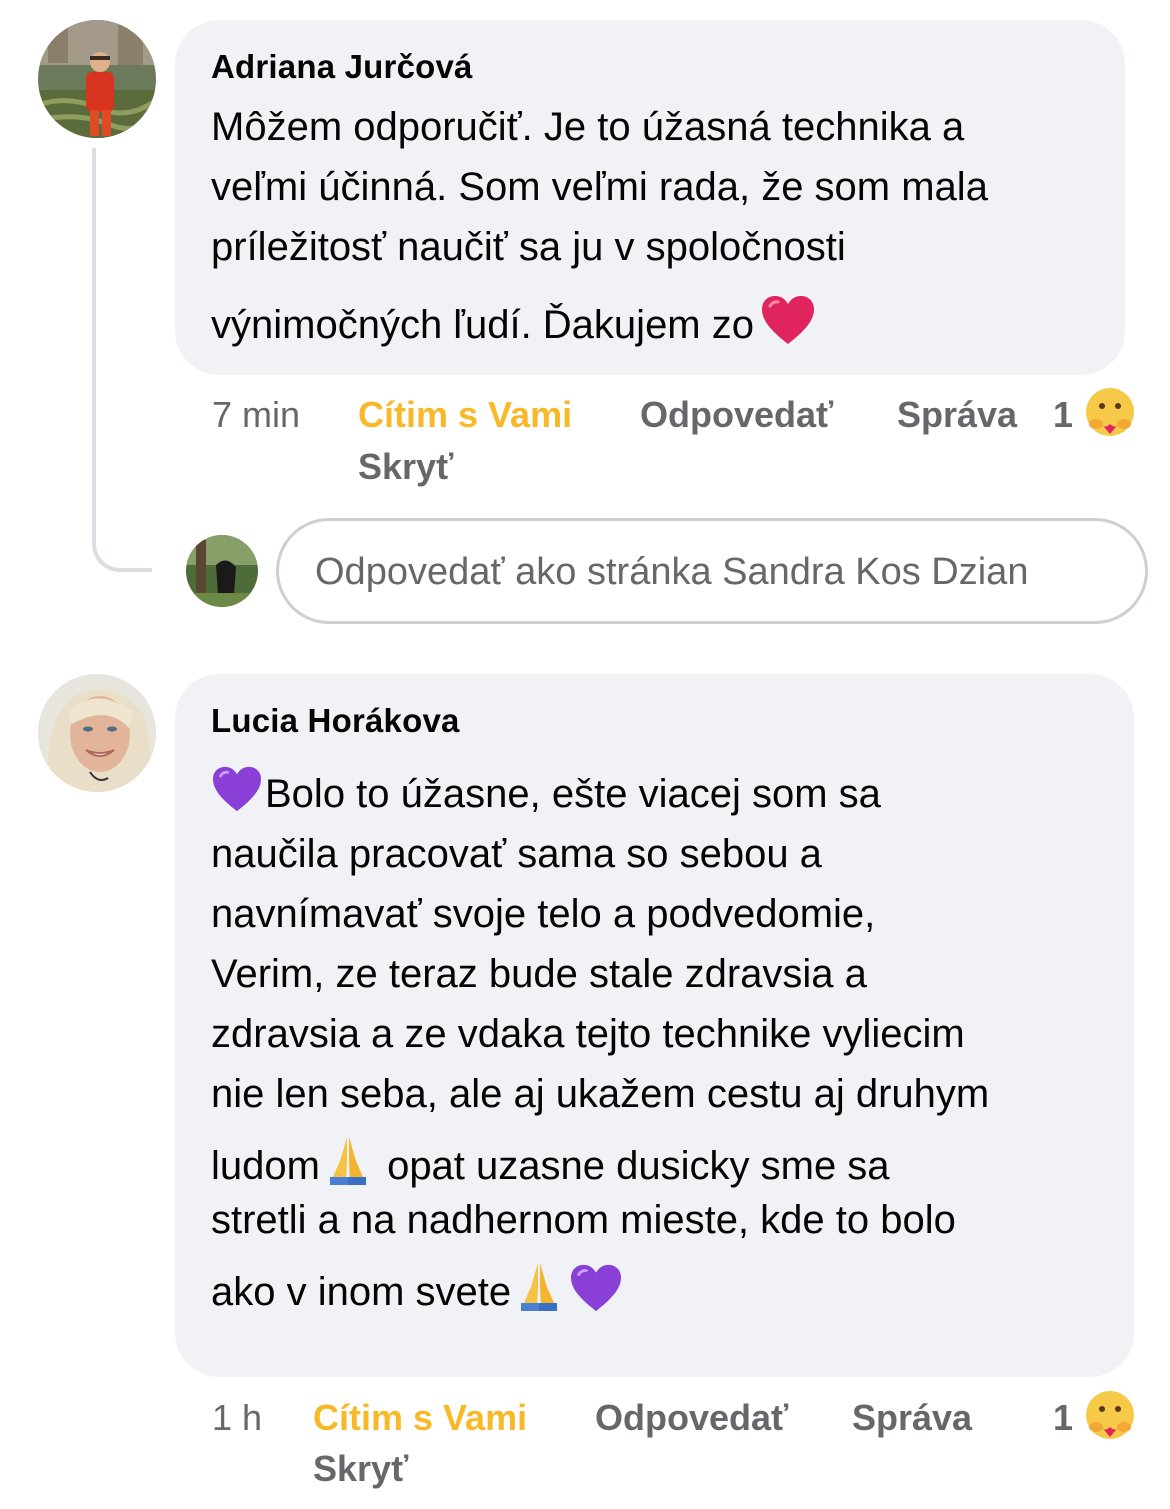  I want to click on reply-input, so click(715, 572).